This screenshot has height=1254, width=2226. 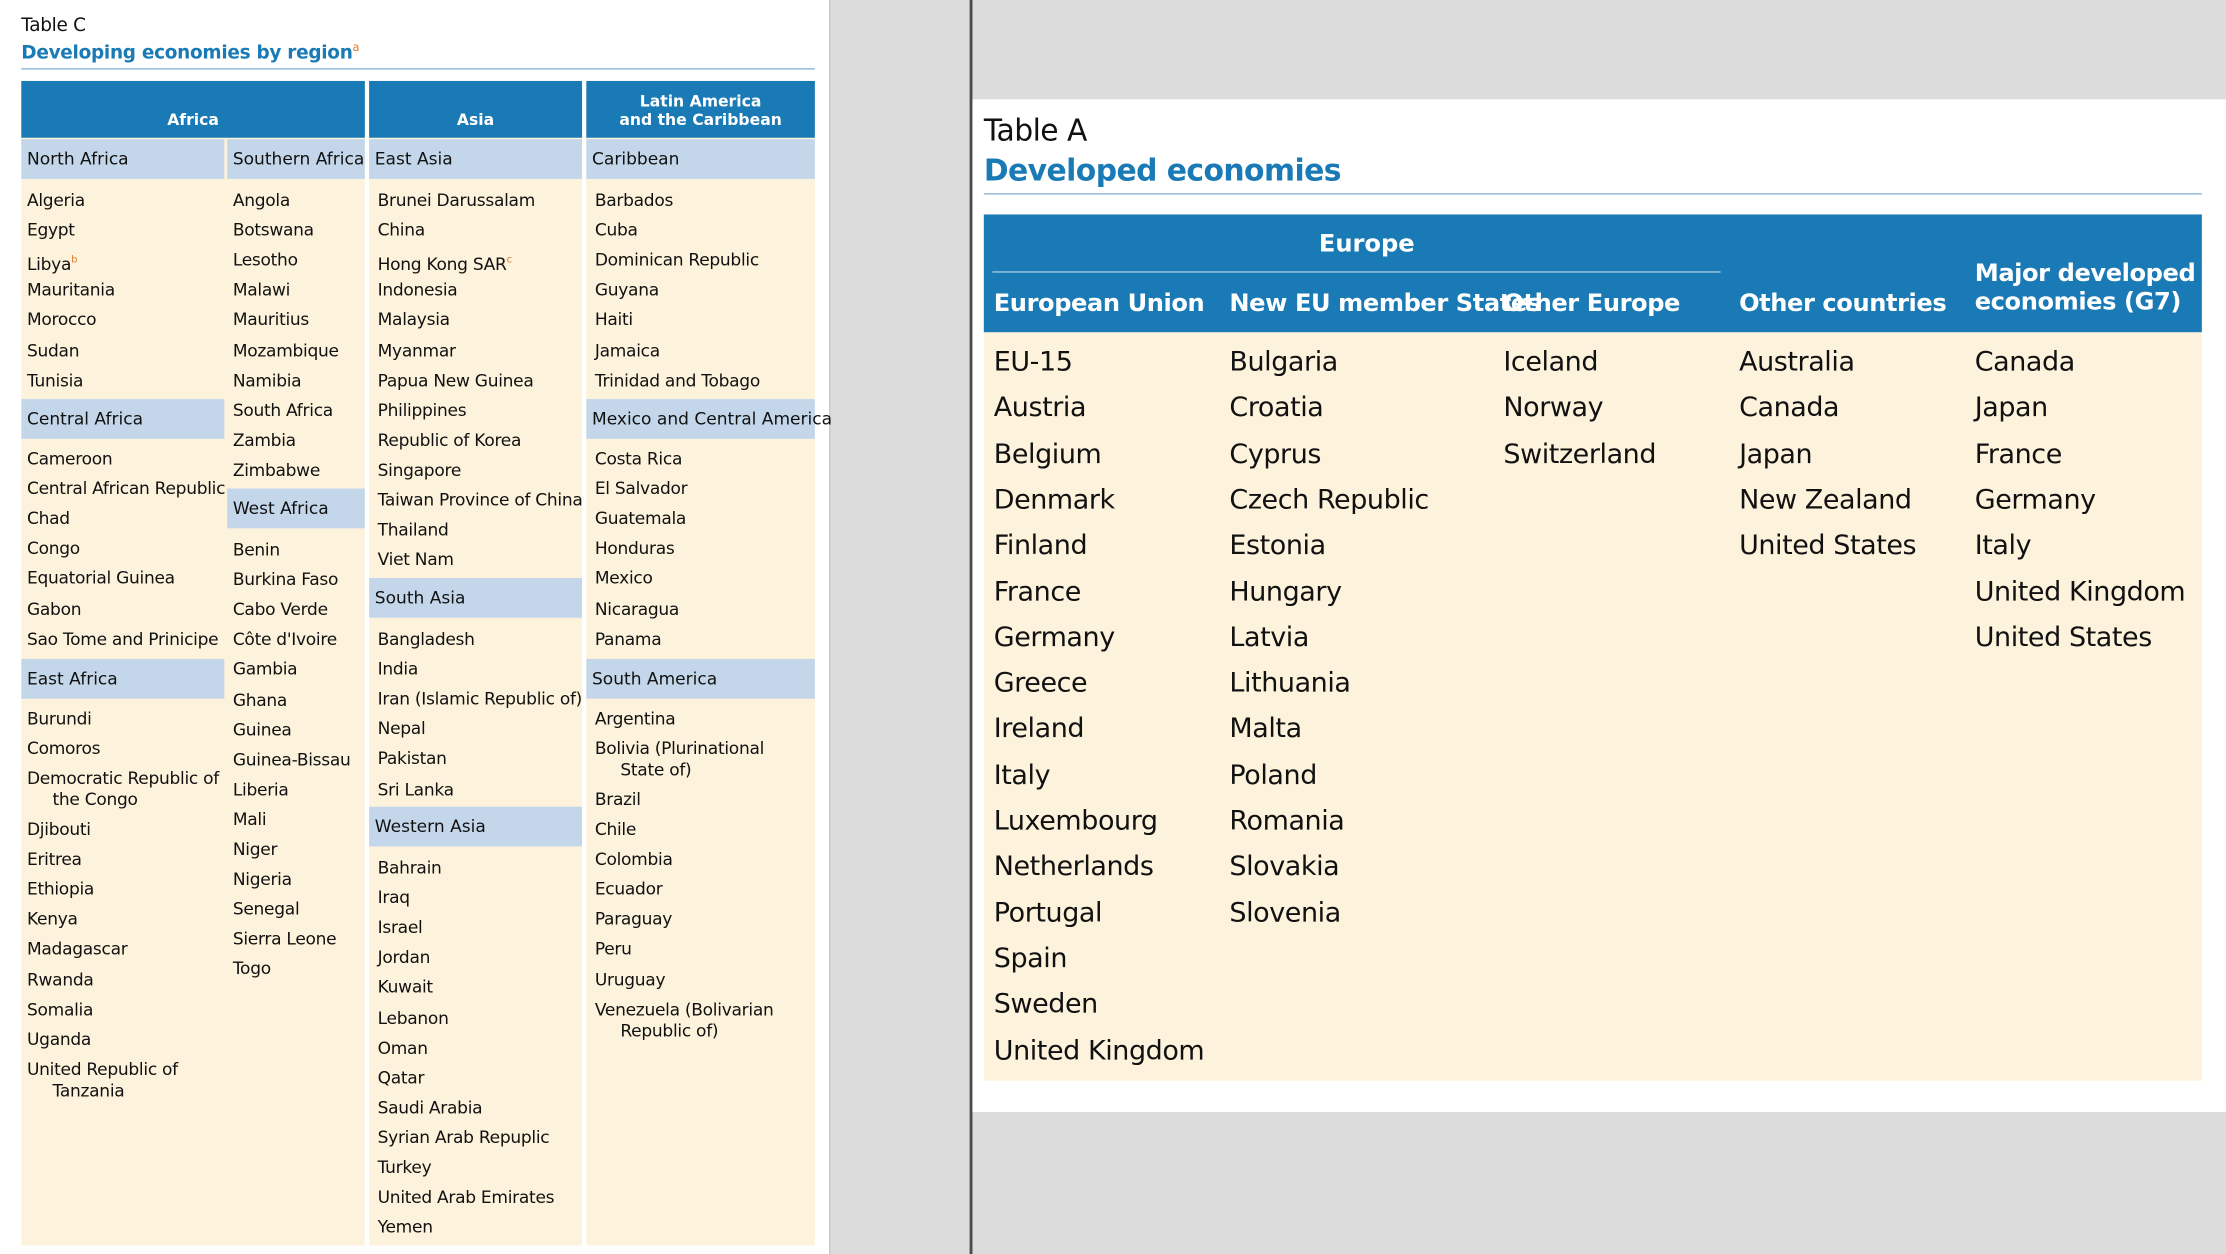 What do you see at coordinates (402, 1047) in the screenshot?
I see `country-western-asia-item: Oman` at bounding box center [402, 1047].